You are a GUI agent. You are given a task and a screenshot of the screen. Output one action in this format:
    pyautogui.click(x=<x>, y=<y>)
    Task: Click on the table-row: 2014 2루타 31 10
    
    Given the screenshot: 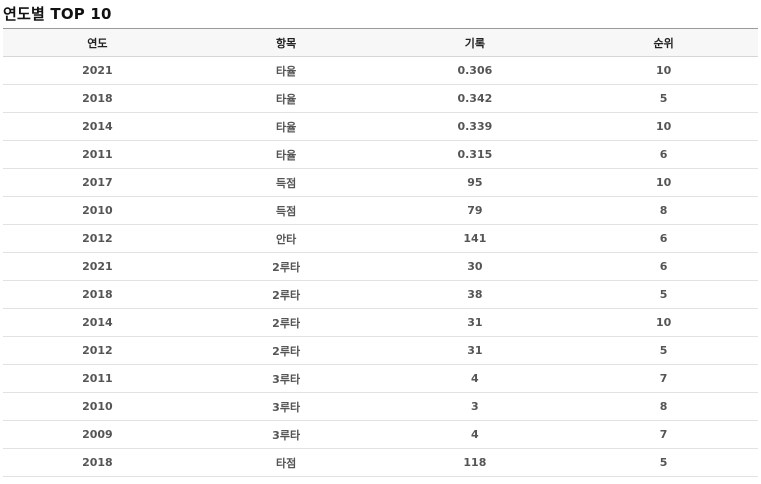 What is the action you would take?
    pyautogui.click(x=380, y=323)
    